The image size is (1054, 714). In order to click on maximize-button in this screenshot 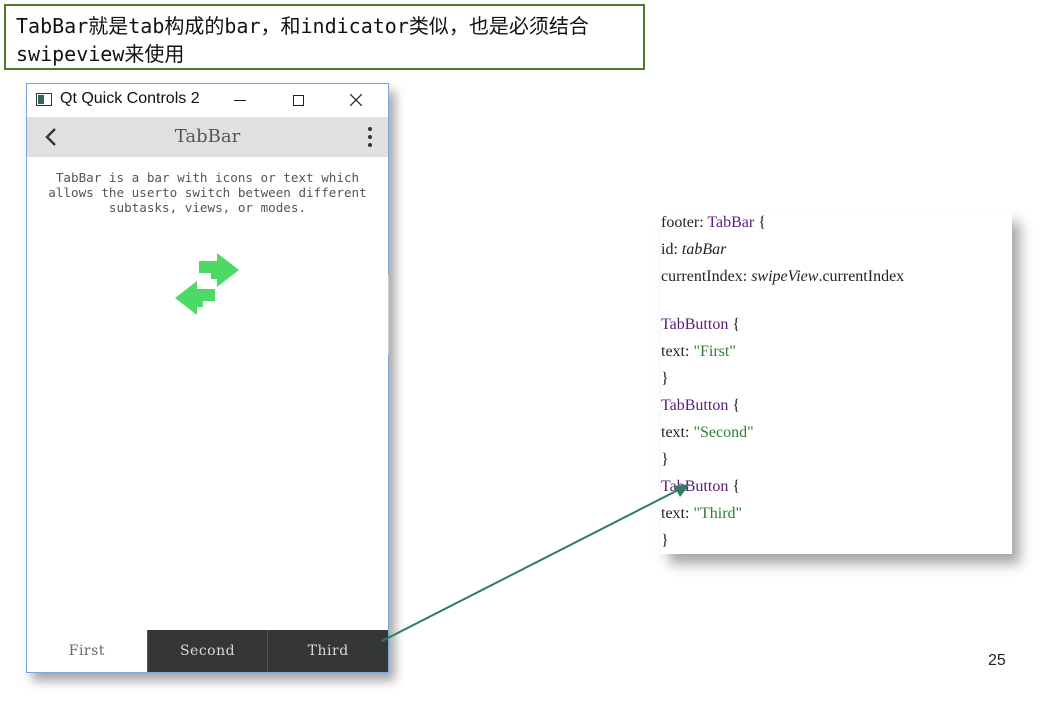, I will do `click(298, 100)`.